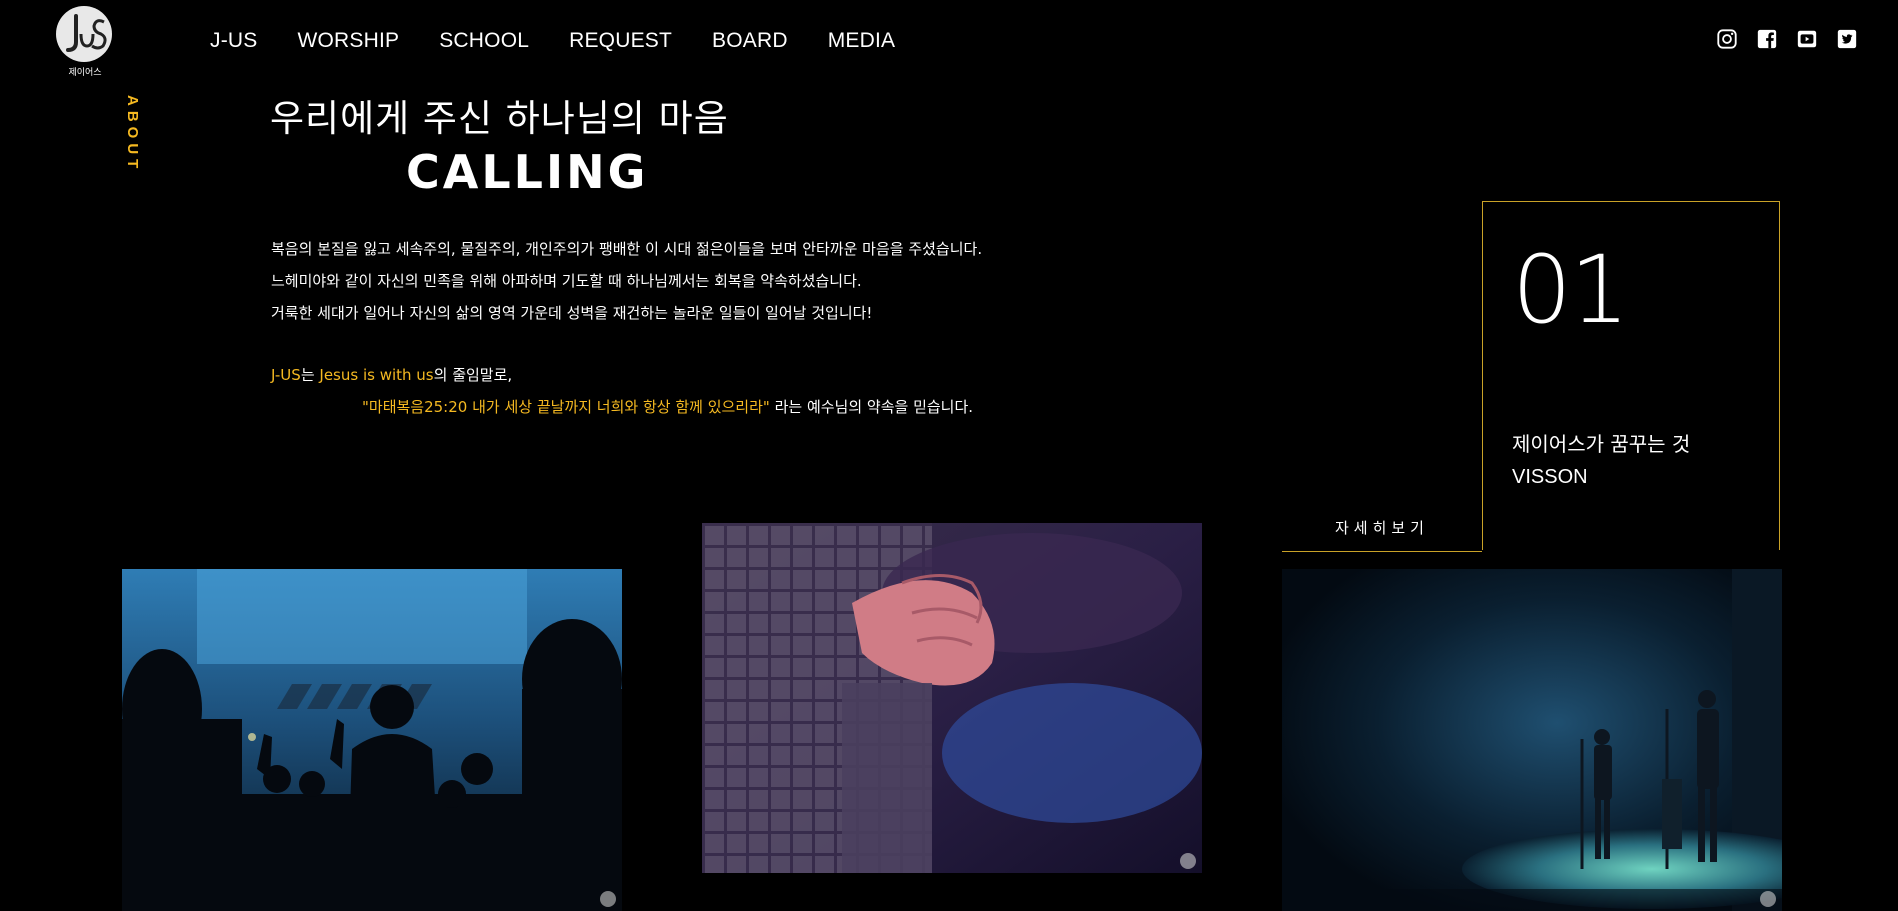 Image resolution: width=1898 pixels, height=911 pixels. I want to click on nav-item-worship: WORSHIP, so click(348, 41).